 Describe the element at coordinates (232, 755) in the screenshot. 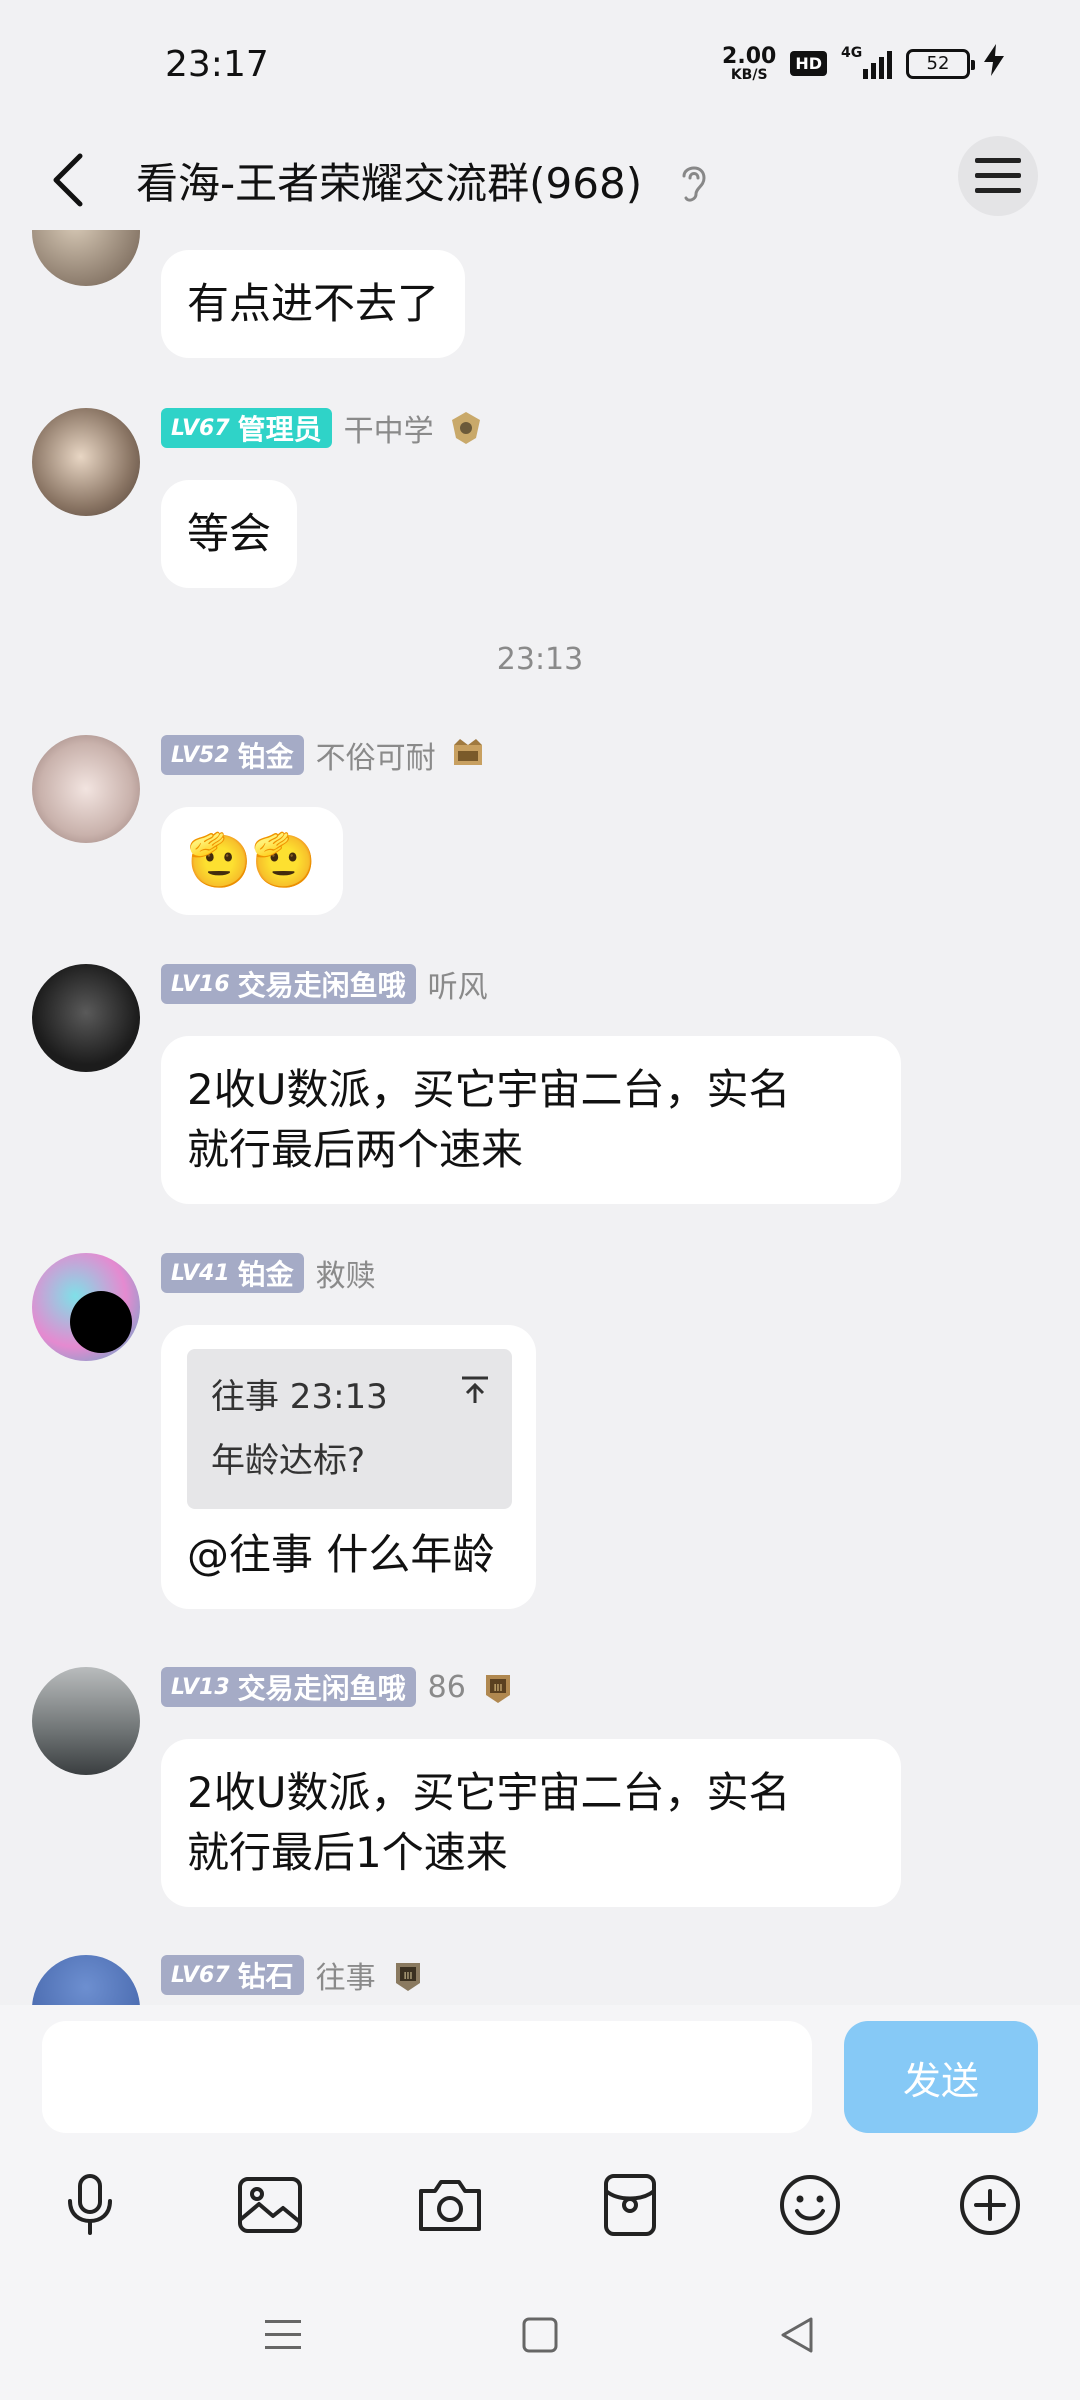

I see `level-badge: LV52 铂金` at that location.